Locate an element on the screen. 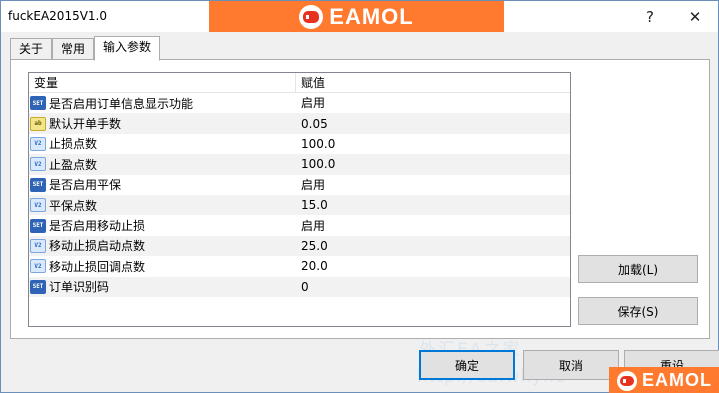 This screenshot has width=719, height=393. value-cell: 15.0 is located at coordinates (433, 205).